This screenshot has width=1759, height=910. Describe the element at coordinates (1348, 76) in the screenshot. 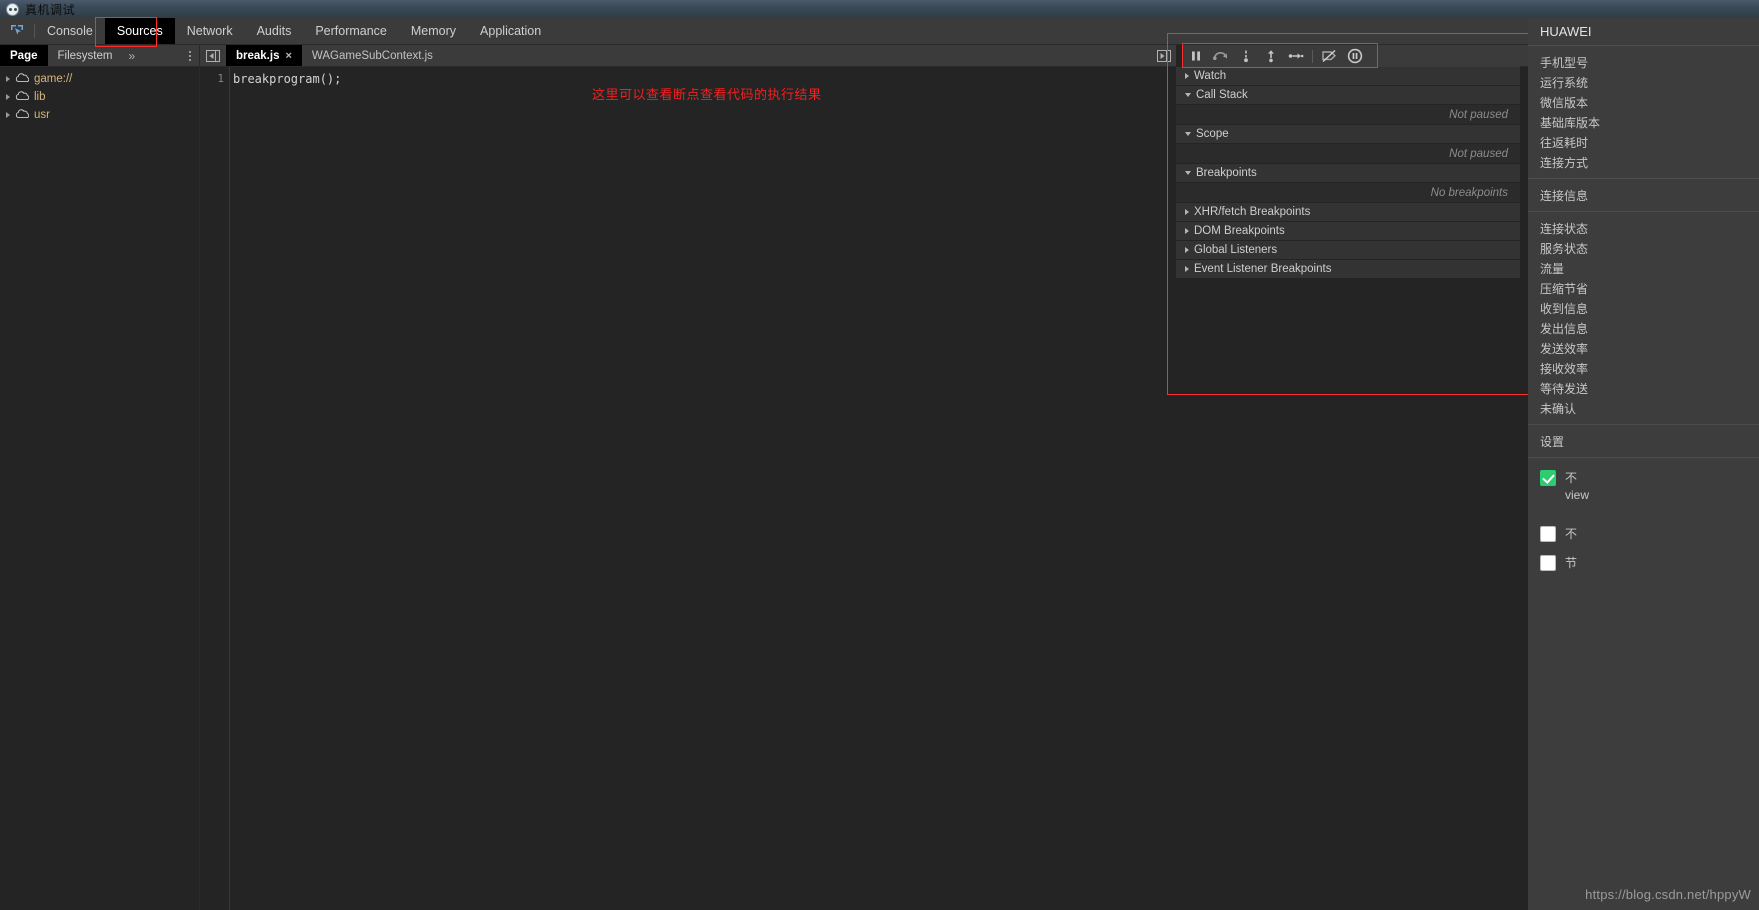

I see `section-watch: Watch` at that location.